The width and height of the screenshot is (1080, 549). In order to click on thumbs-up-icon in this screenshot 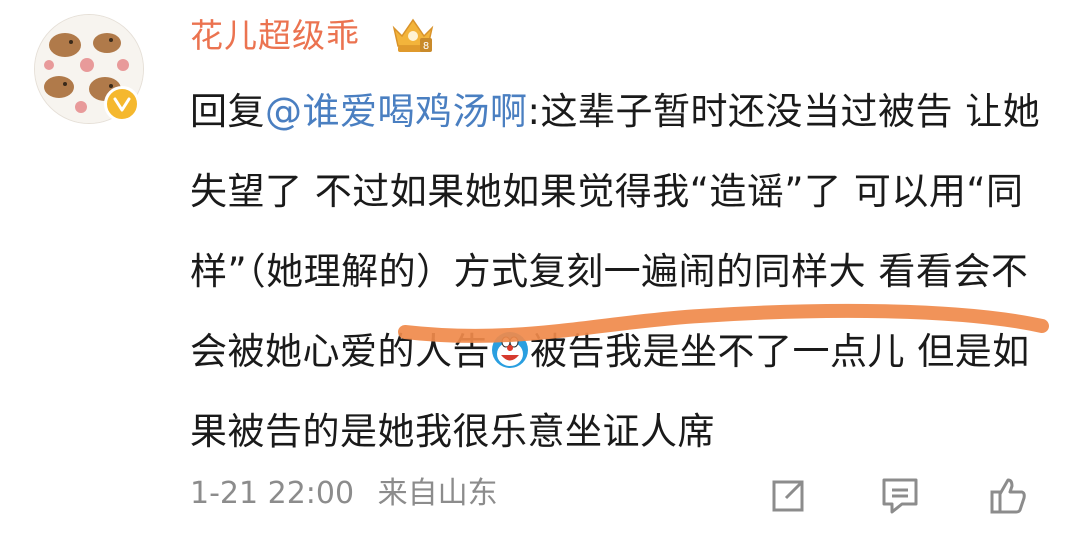, I will do `click(1008, 496)`.